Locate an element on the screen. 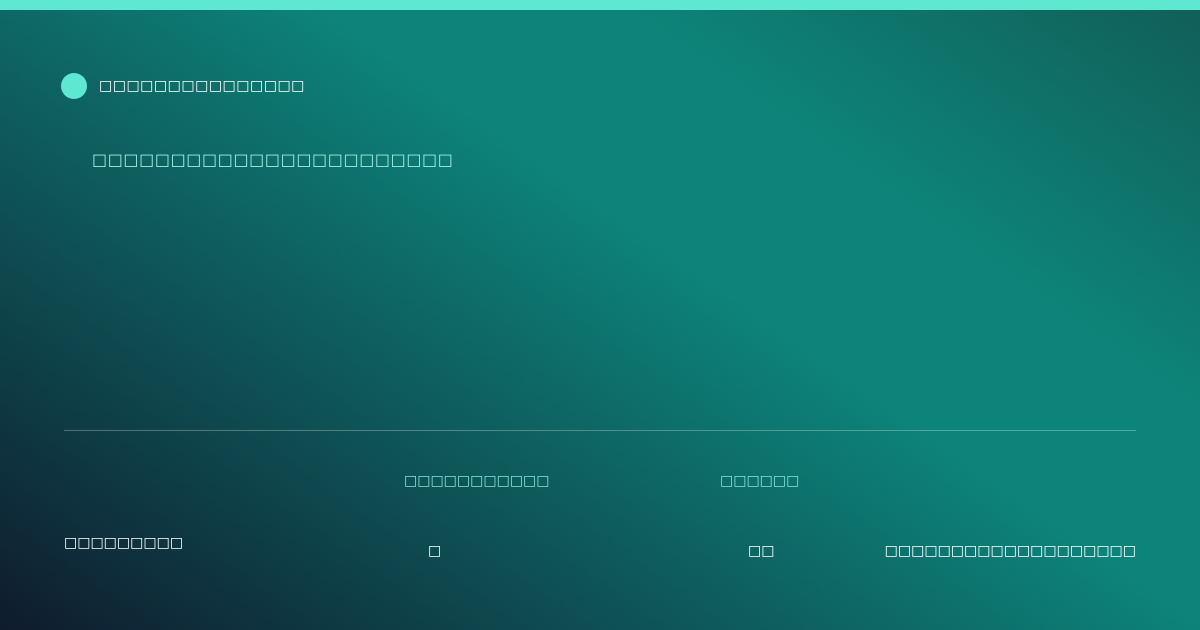 The width and height of the screenshot is (1200, 630). footer-right-text: □□□□□□□□□□□□□□□□□□□ is located at coordinates (1010, 551).